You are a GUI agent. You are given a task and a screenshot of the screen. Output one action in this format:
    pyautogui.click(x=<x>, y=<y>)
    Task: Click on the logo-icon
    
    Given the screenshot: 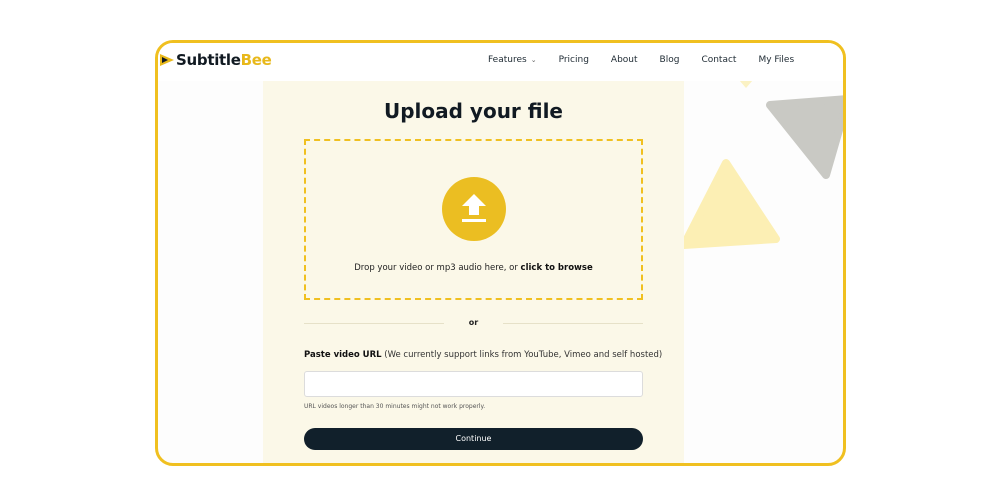 What is the action you would take?
    pyautogui.click(x=167, y=60)
    